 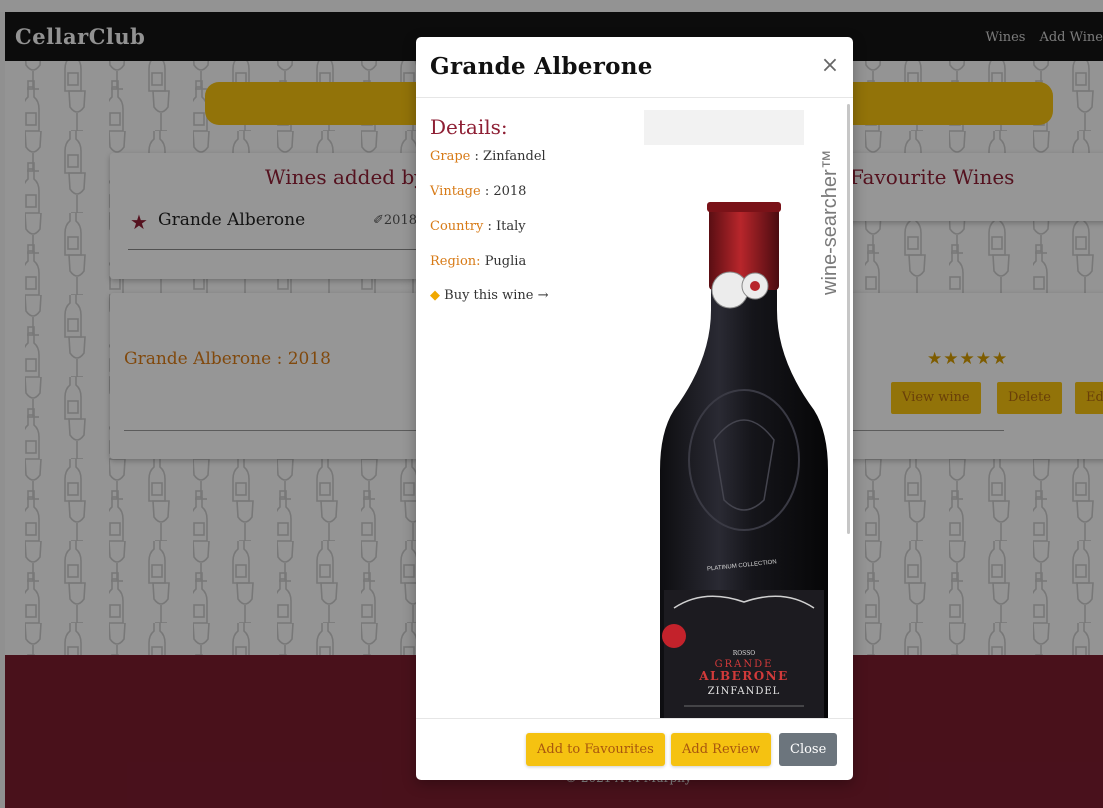 I want to click on detail-region: Region: Puglia, so click(x=478, y=261).